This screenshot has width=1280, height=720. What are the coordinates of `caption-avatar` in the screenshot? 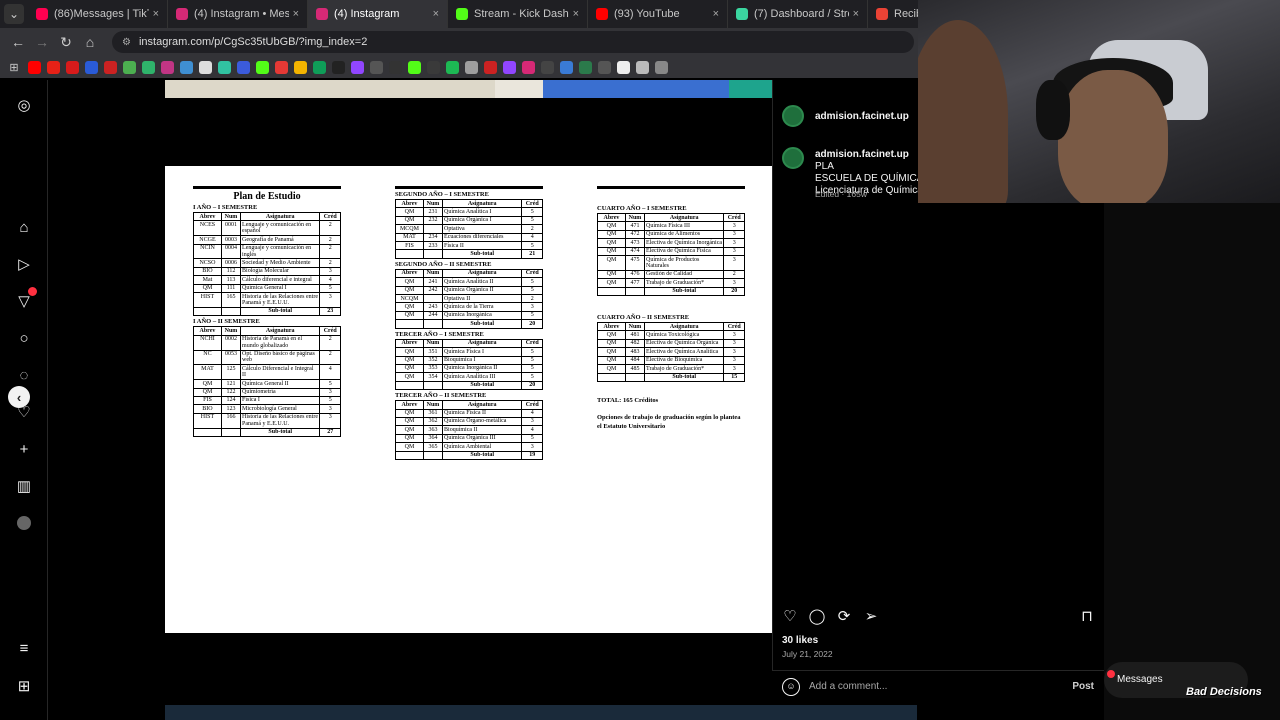 It's located at (793, 158).